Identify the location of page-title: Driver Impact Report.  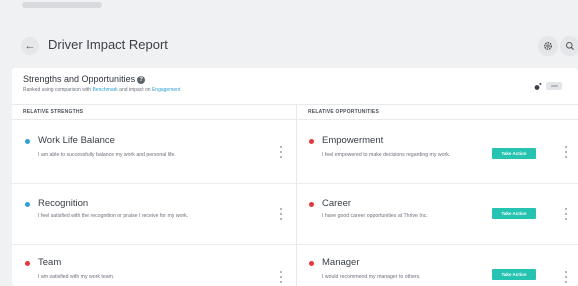
(108, 44).